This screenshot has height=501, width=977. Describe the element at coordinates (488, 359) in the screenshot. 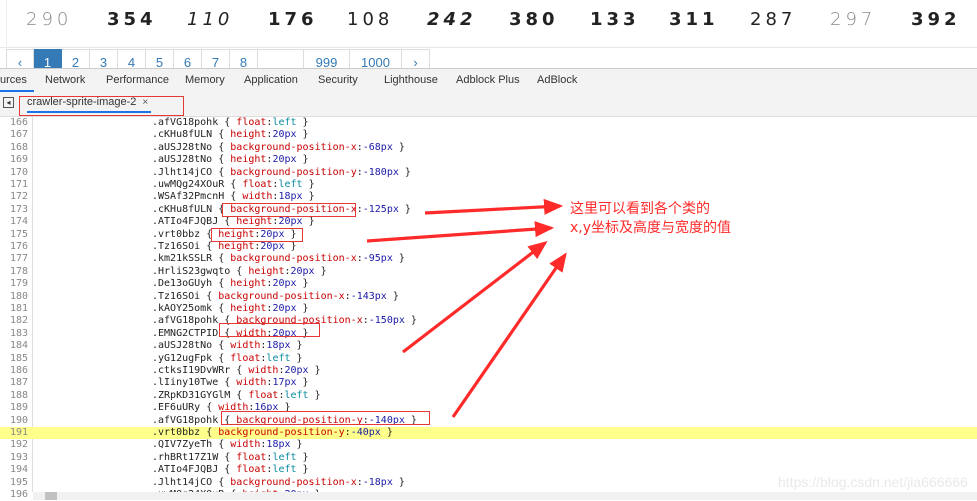

I see `code-line: 185 .yG12ugFpk { float:left }` at that location.